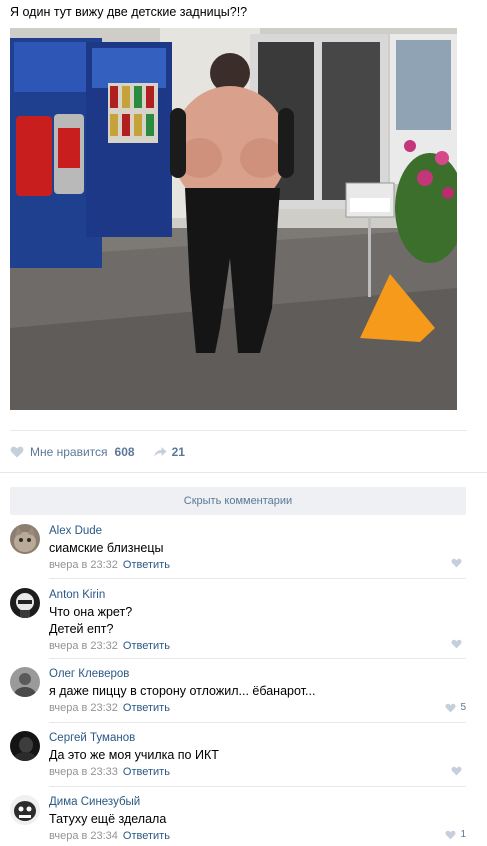  I want to click on comment-like-count: 5, so click(463, 707).